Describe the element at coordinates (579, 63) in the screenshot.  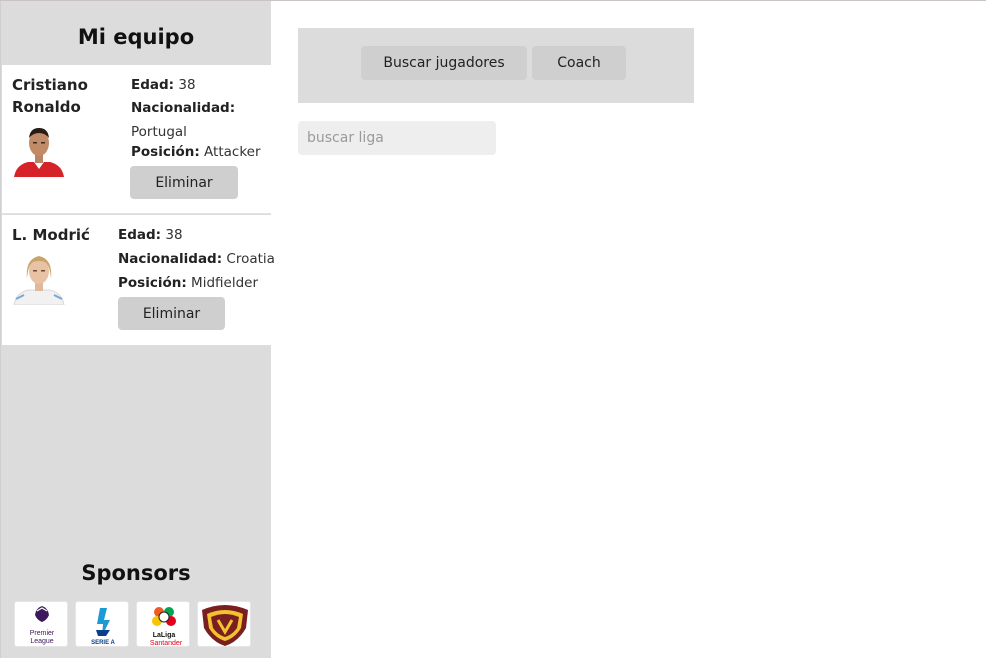
I see `coach-button: Coach` at that location.